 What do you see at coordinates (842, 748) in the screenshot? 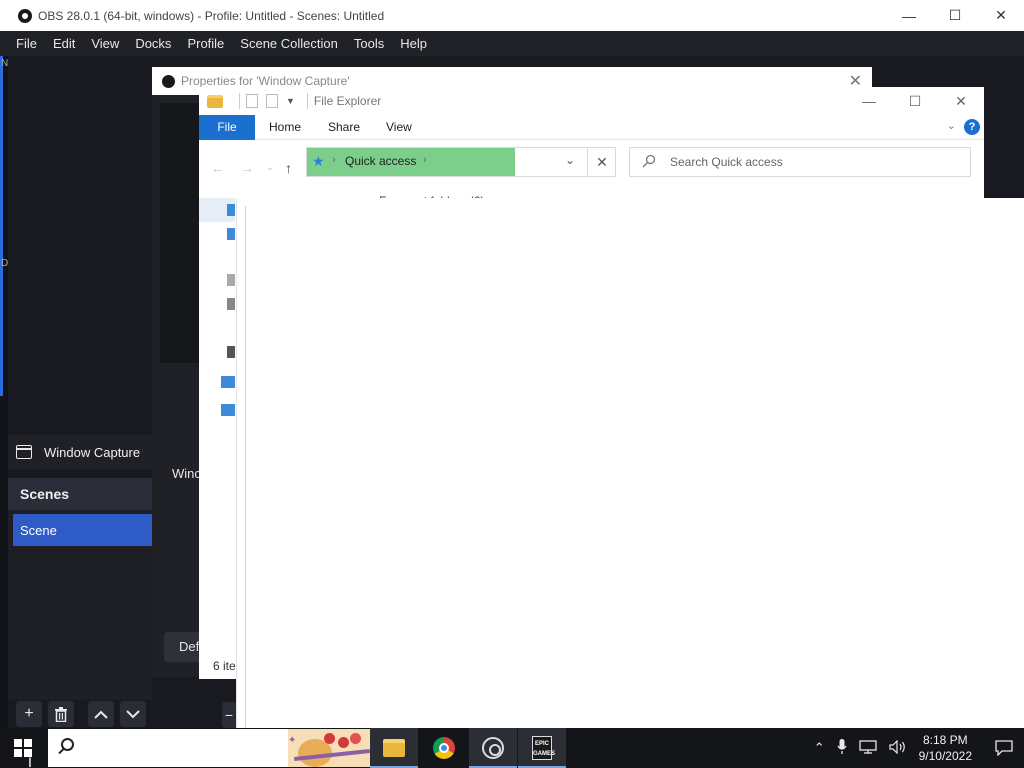
I see `microphone-icon` at bounding box center [842, 748].